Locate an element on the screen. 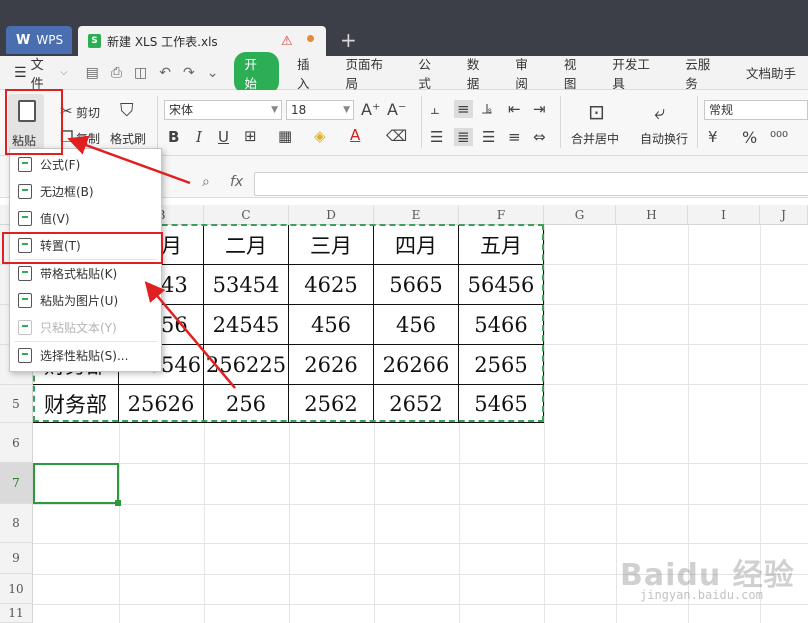  row-header: 6 is located at coordinates (16, 443).